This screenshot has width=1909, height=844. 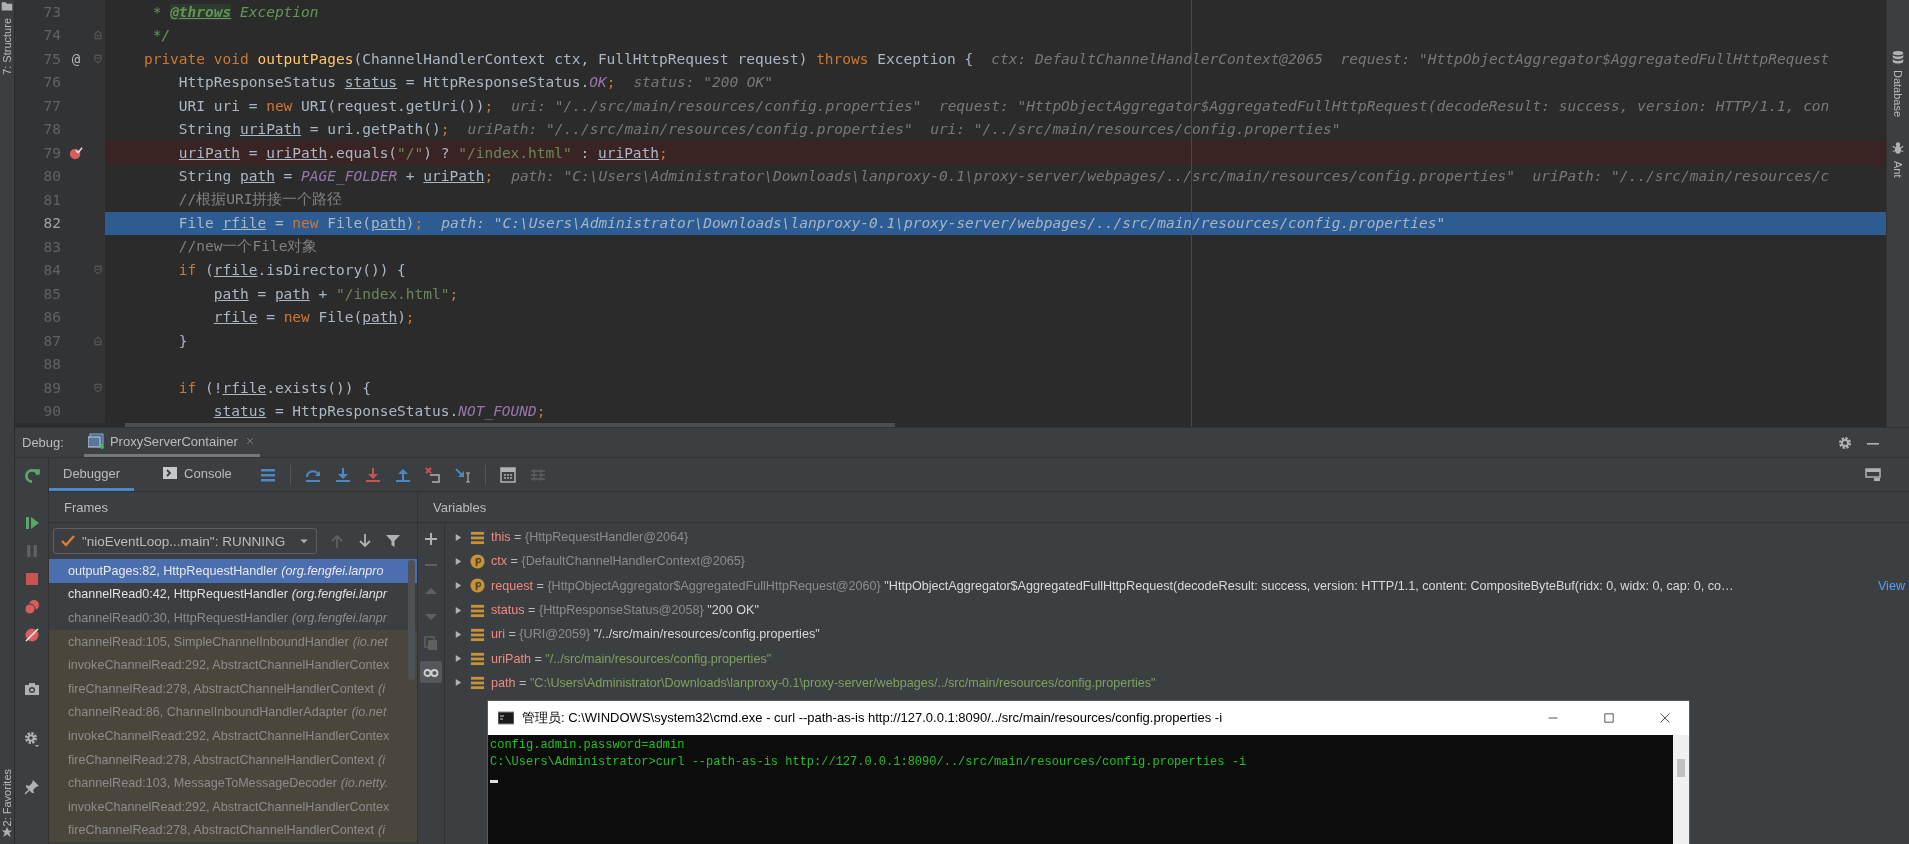 I want to click on code-line: * @throws Exception, so click(x=235, y=11).